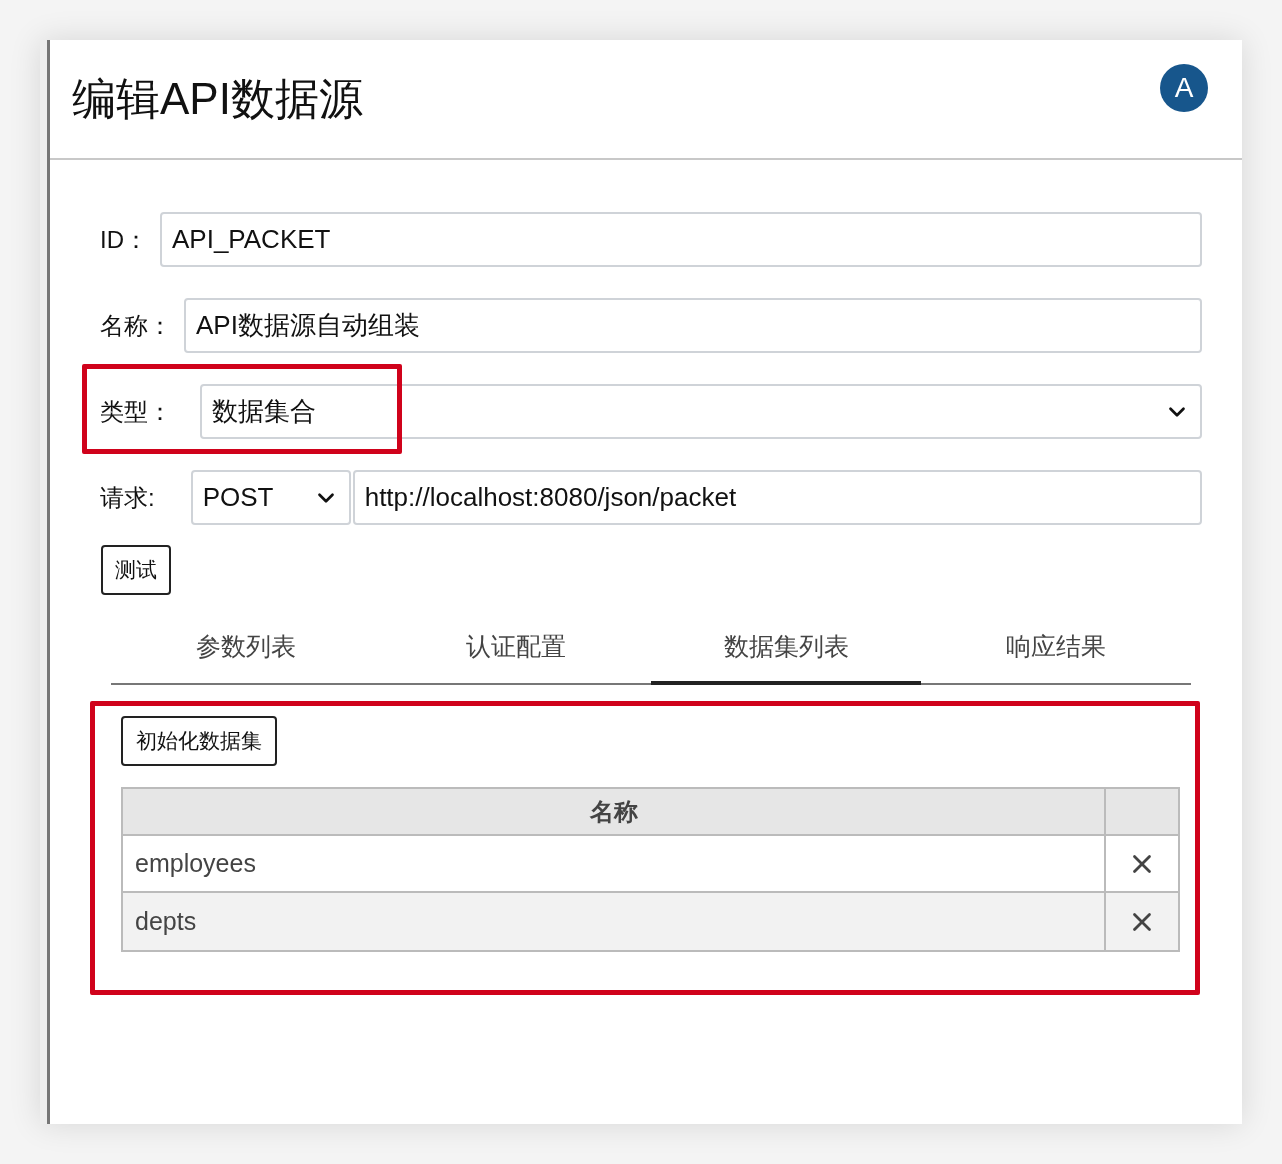  I want to click on field-label: 名称：, so click(136, 325).